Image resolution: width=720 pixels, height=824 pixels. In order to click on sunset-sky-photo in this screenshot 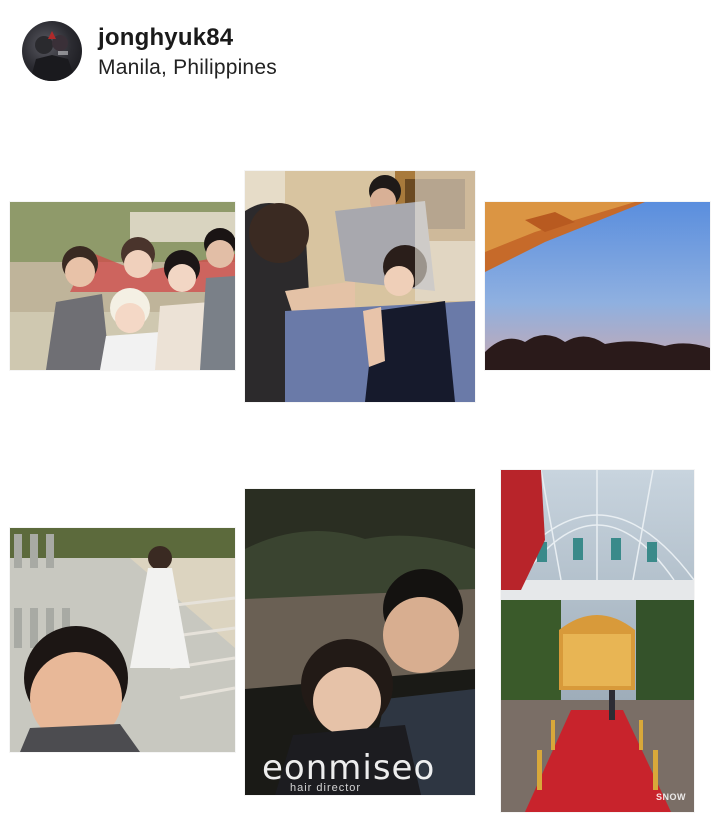, I will do `click(597, 286)`.